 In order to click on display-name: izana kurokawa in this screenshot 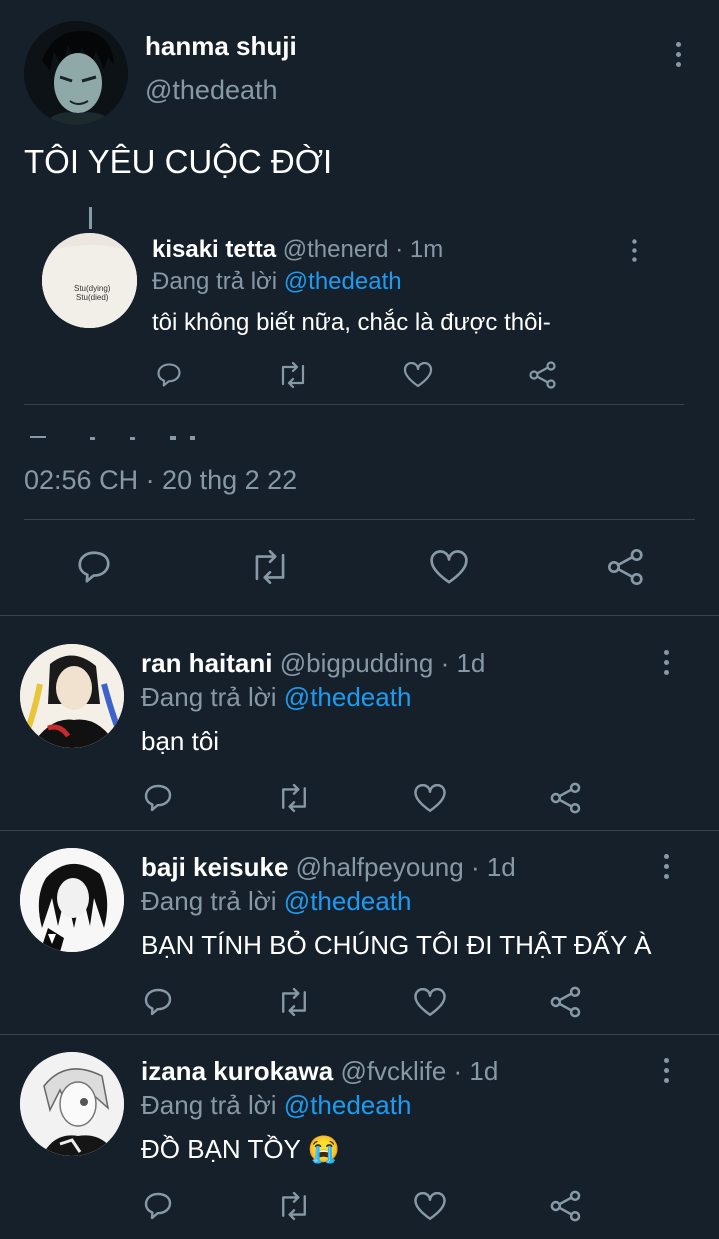, I will do `click(237, 1071)`.